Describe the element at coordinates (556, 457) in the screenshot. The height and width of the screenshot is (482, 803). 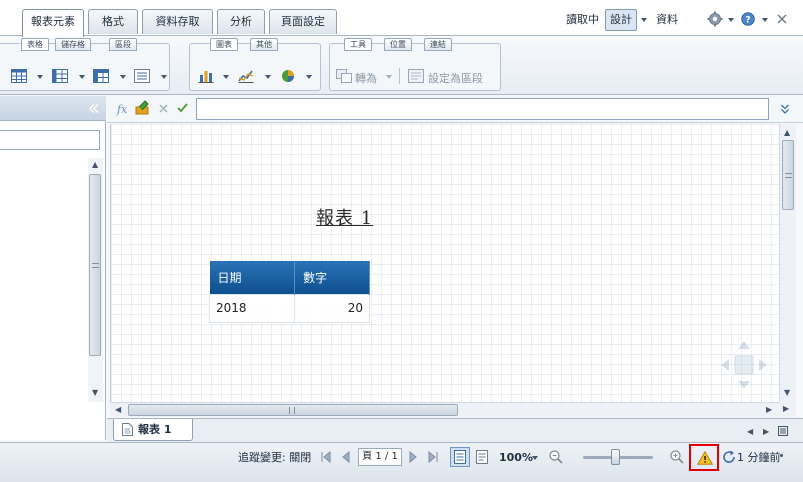
I see `zoom-out-icon` at that location.